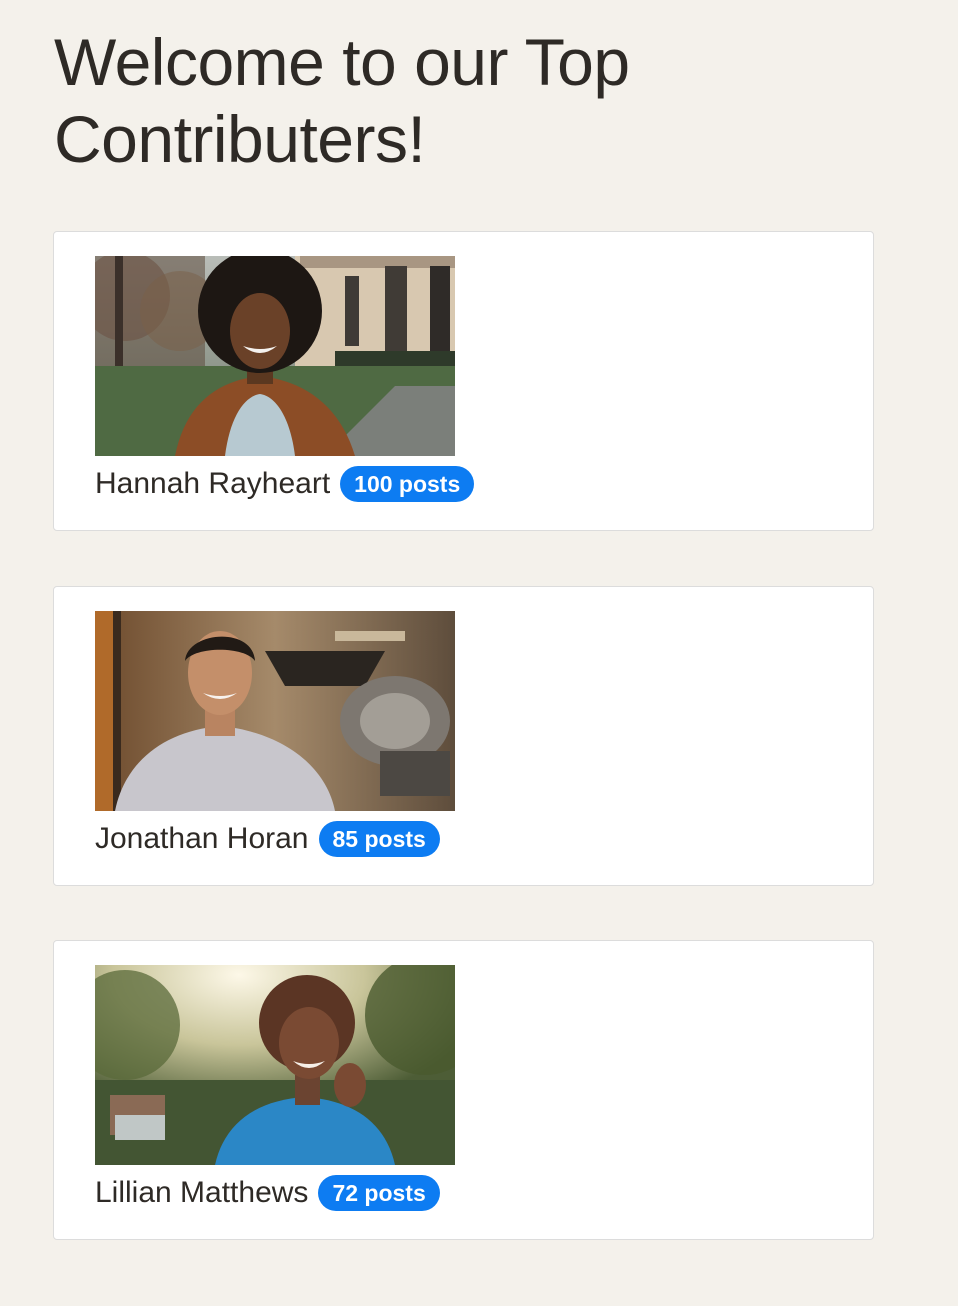 The width and height of the screenshot is (958, 1306). I want to click on post-count-badge: 100 posts, so click(407, 484).